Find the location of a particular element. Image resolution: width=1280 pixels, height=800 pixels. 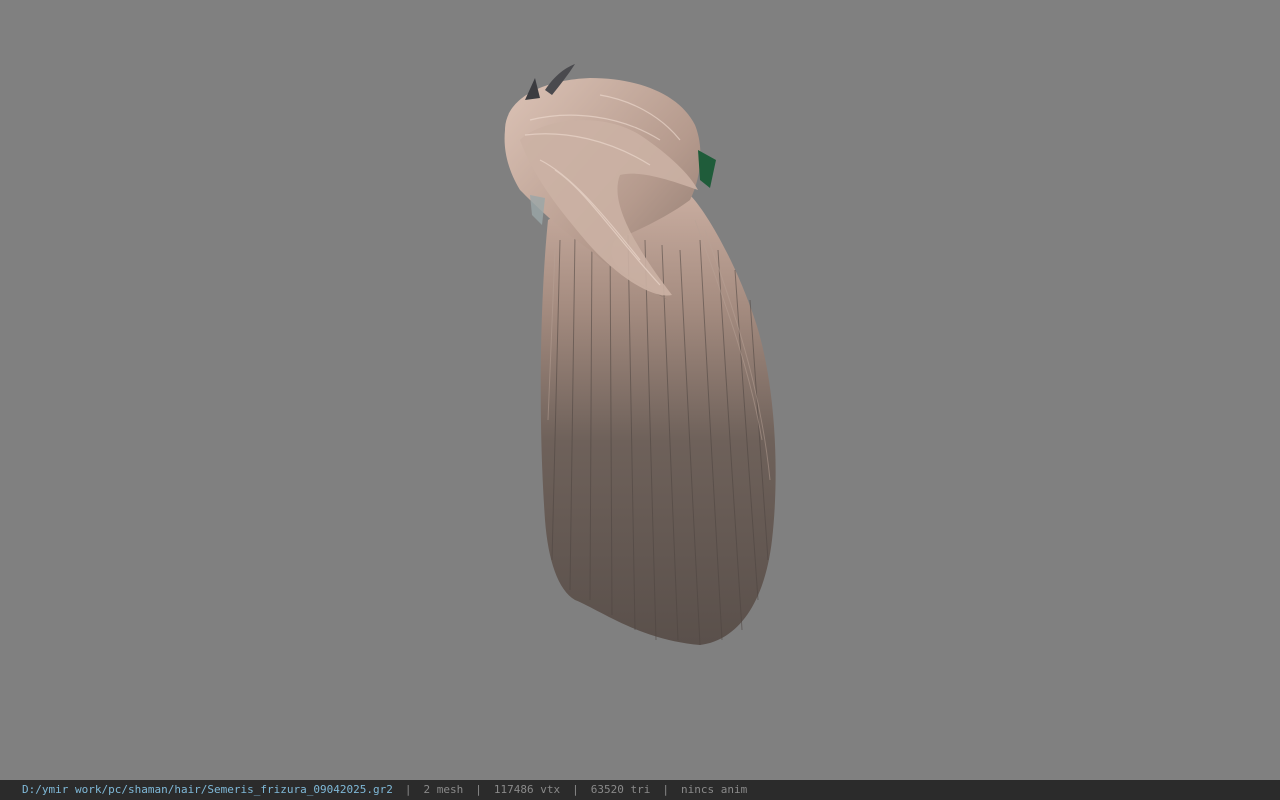

hair-pin-ornament is located at coordinates (532, 89).